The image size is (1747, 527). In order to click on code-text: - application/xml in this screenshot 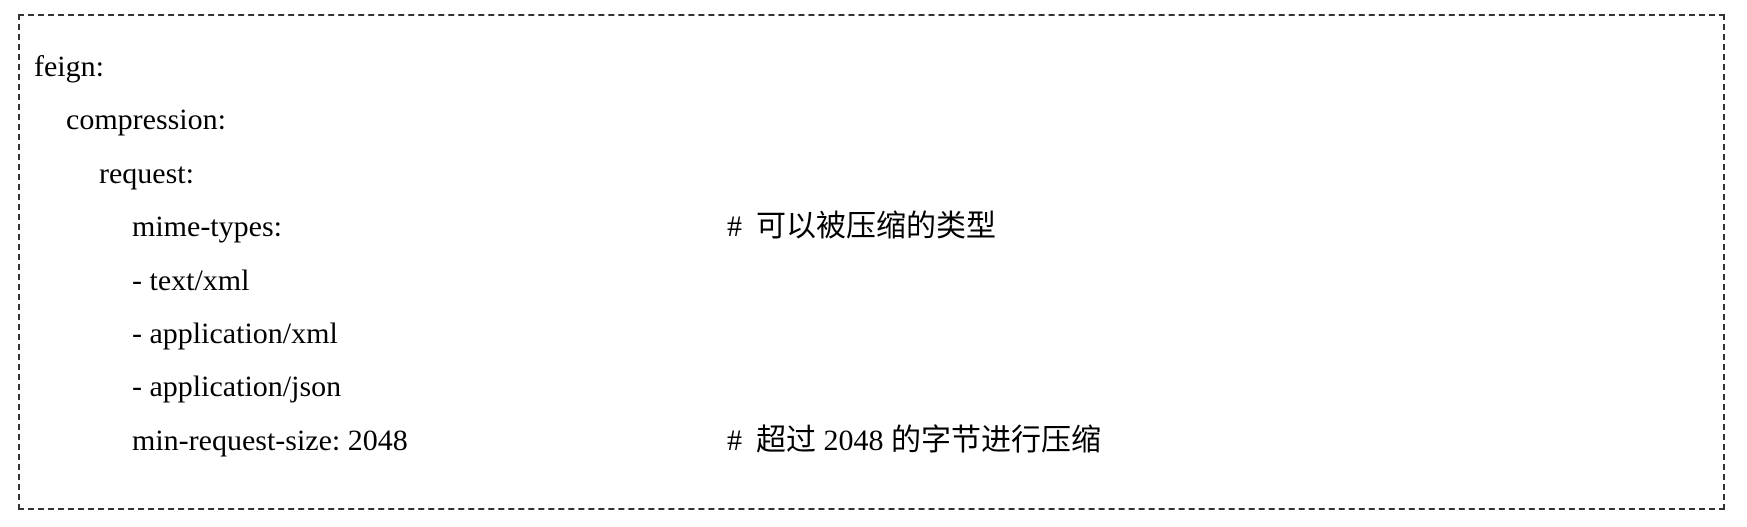, I will do `click(235, 333)`.